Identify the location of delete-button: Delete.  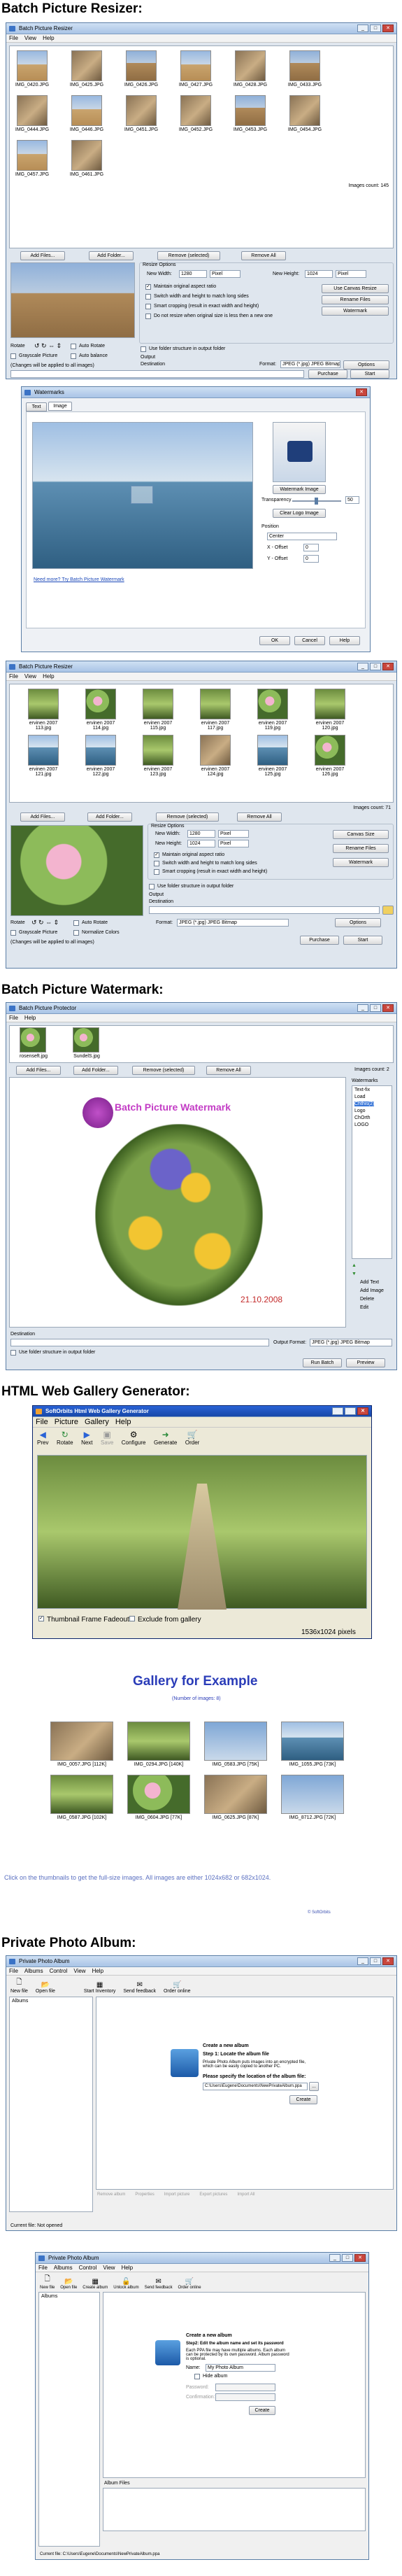
(367, 1299).